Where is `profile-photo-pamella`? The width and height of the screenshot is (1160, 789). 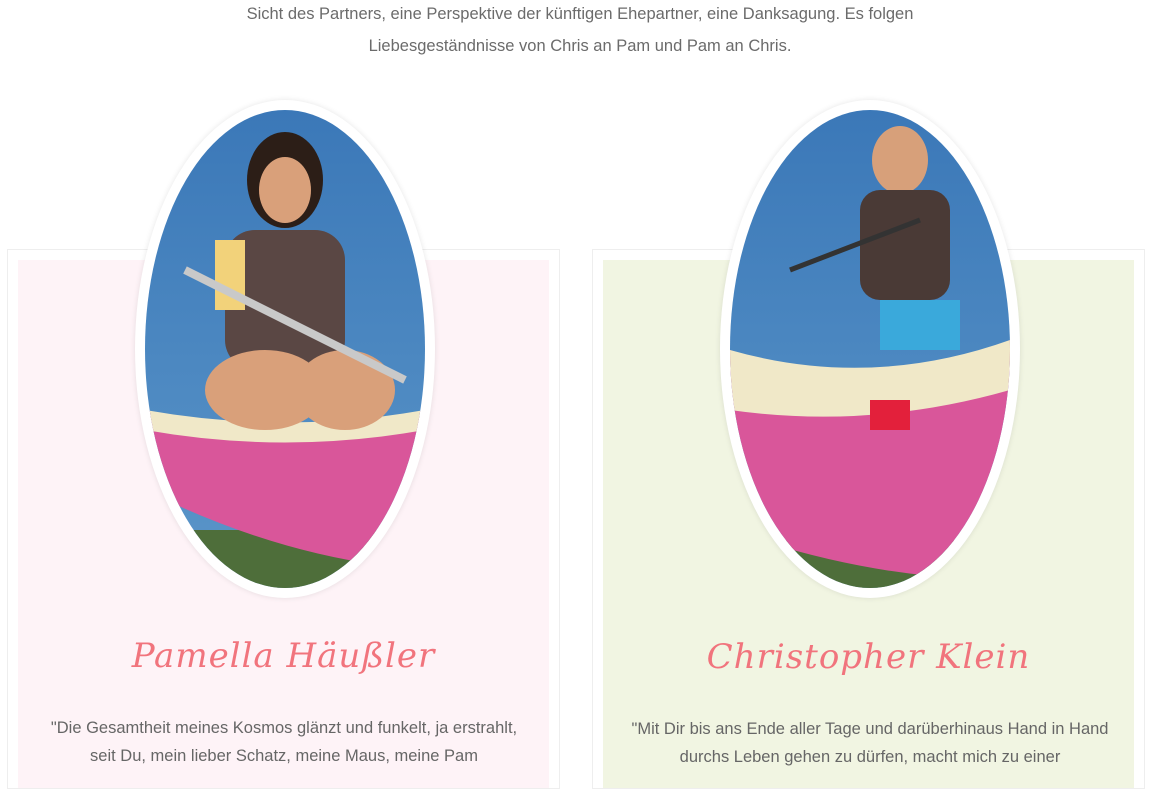
profile-photo-pamella is located at coordinates (285, 349).